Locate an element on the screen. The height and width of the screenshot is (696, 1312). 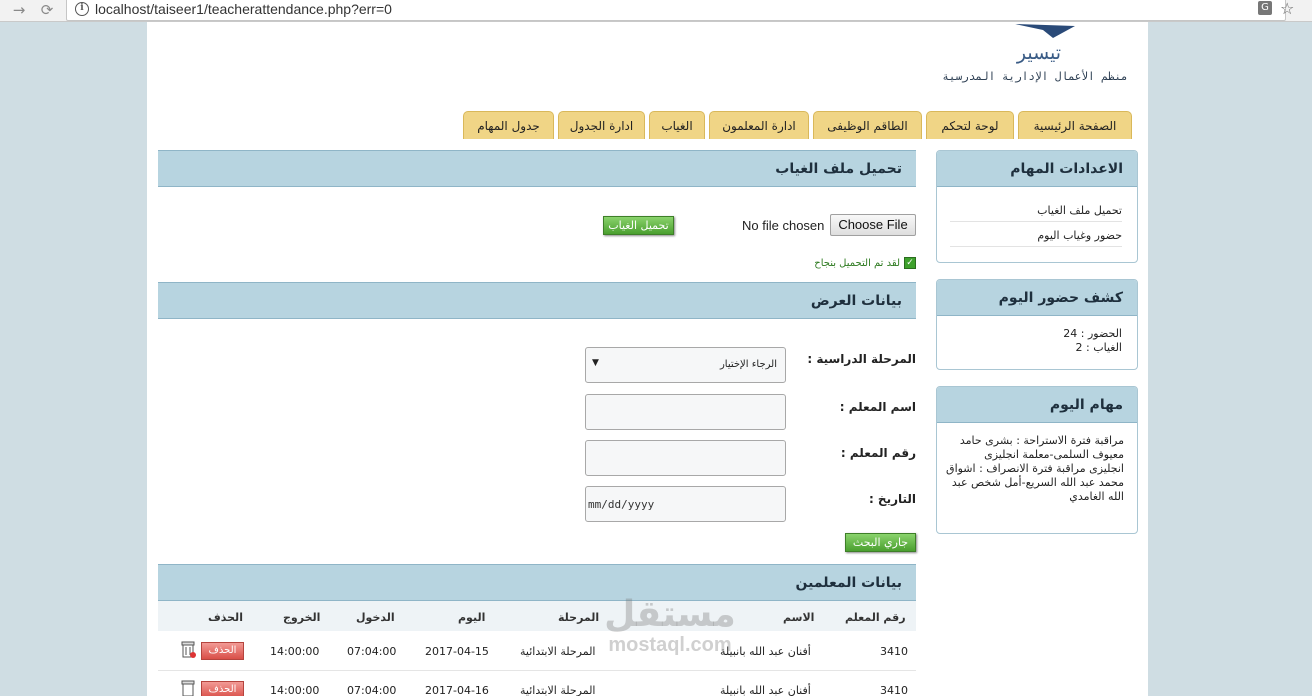
teacher-name-input is located at coordinates (685, 412).